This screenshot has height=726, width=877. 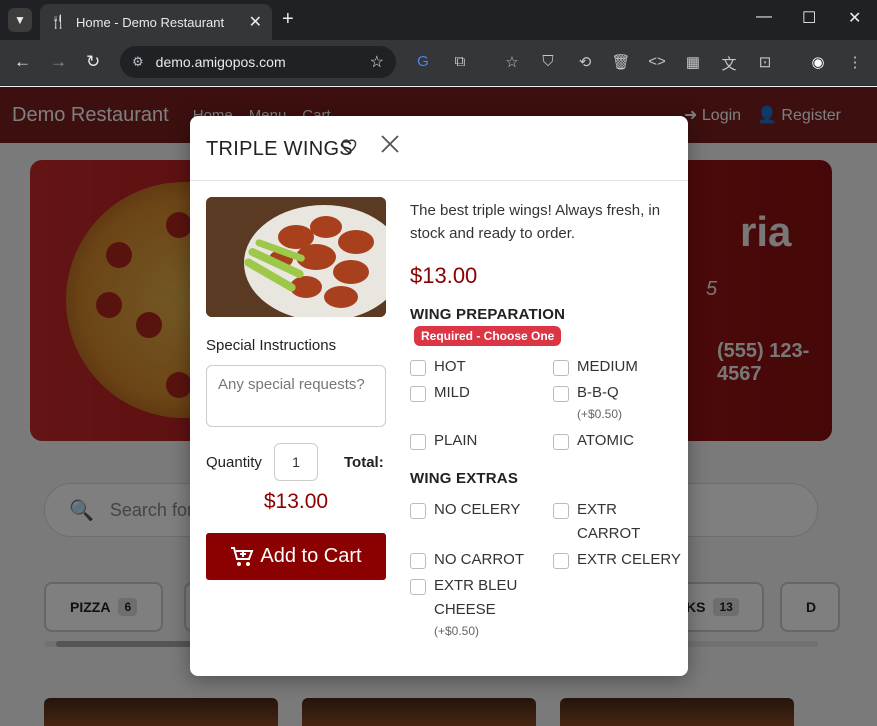 What do you see at coordinates (349, 148) in the screenshot?
I see `heart-icon` at bounding box center [349, 148].